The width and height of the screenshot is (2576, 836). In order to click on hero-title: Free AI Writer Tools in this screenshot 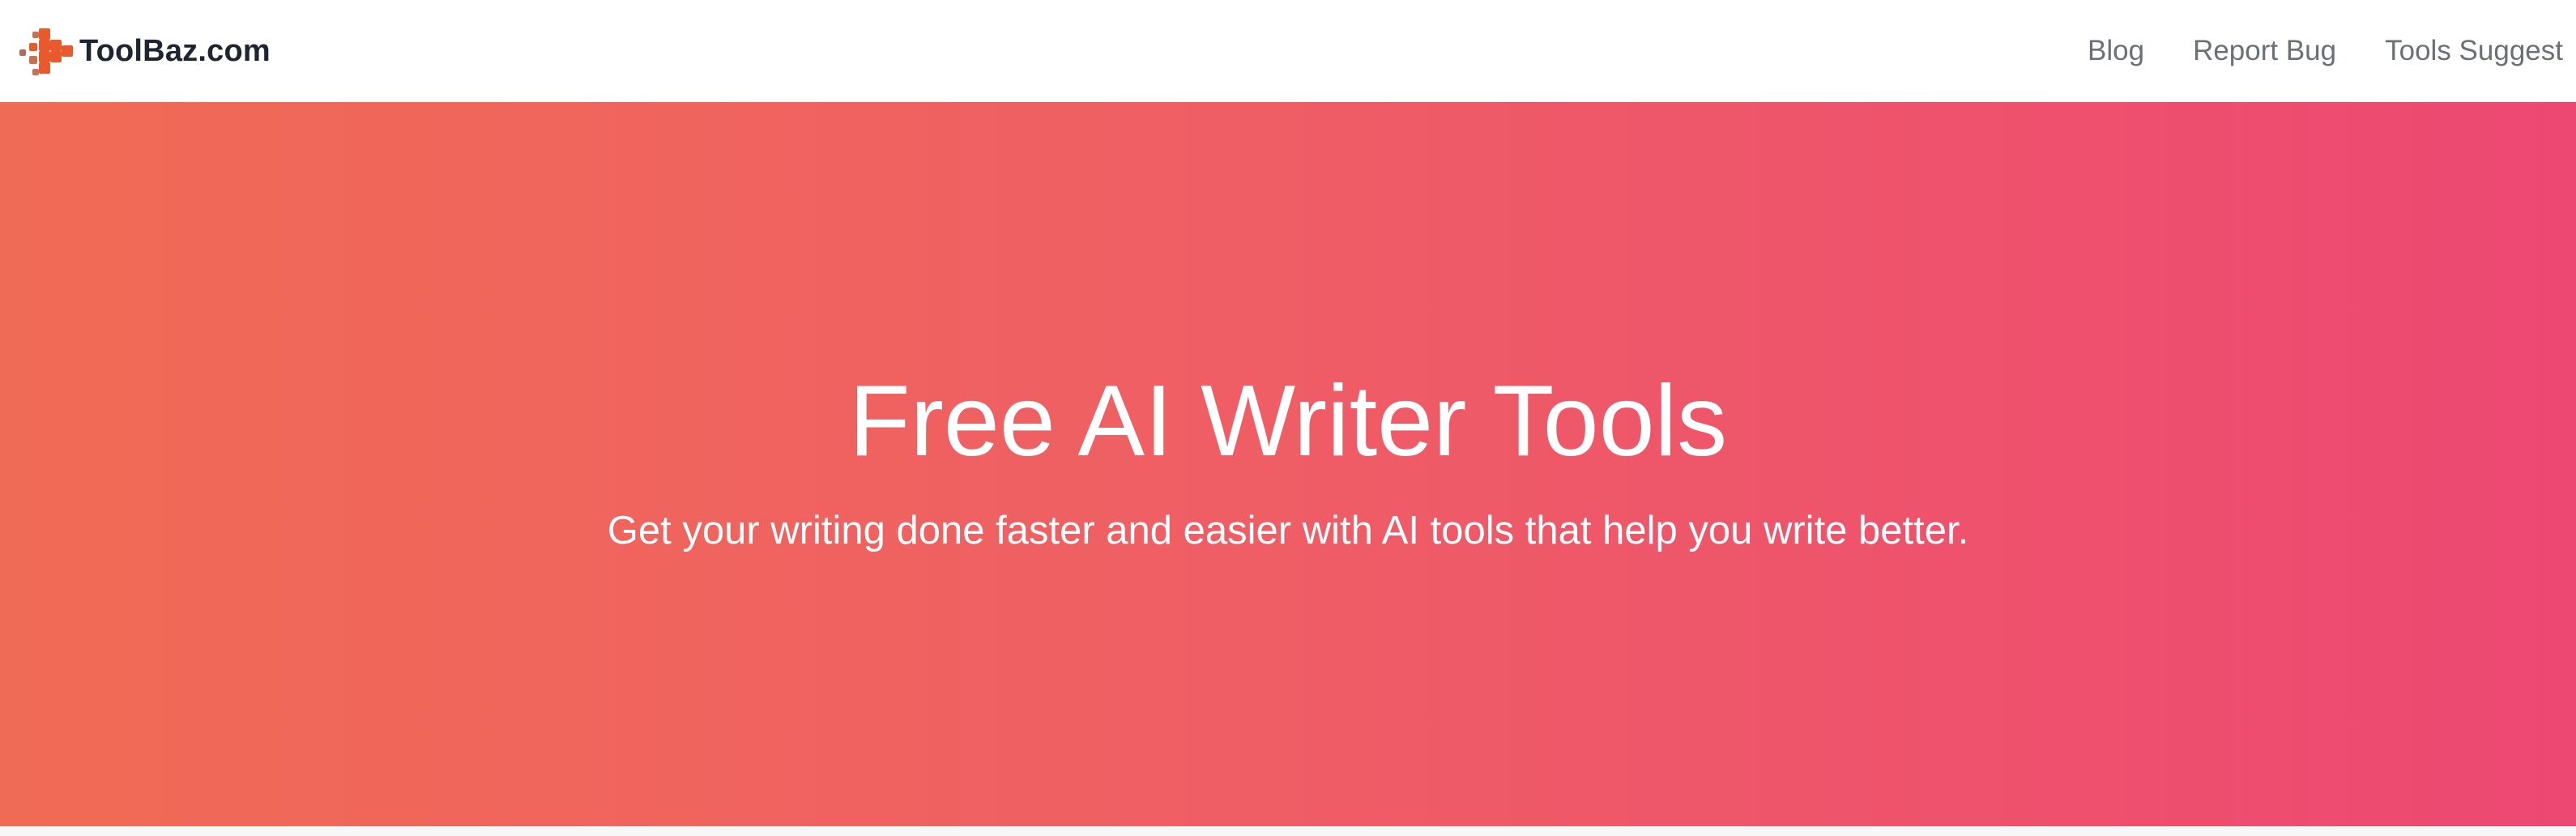, I will do `click(1288, 421)`.